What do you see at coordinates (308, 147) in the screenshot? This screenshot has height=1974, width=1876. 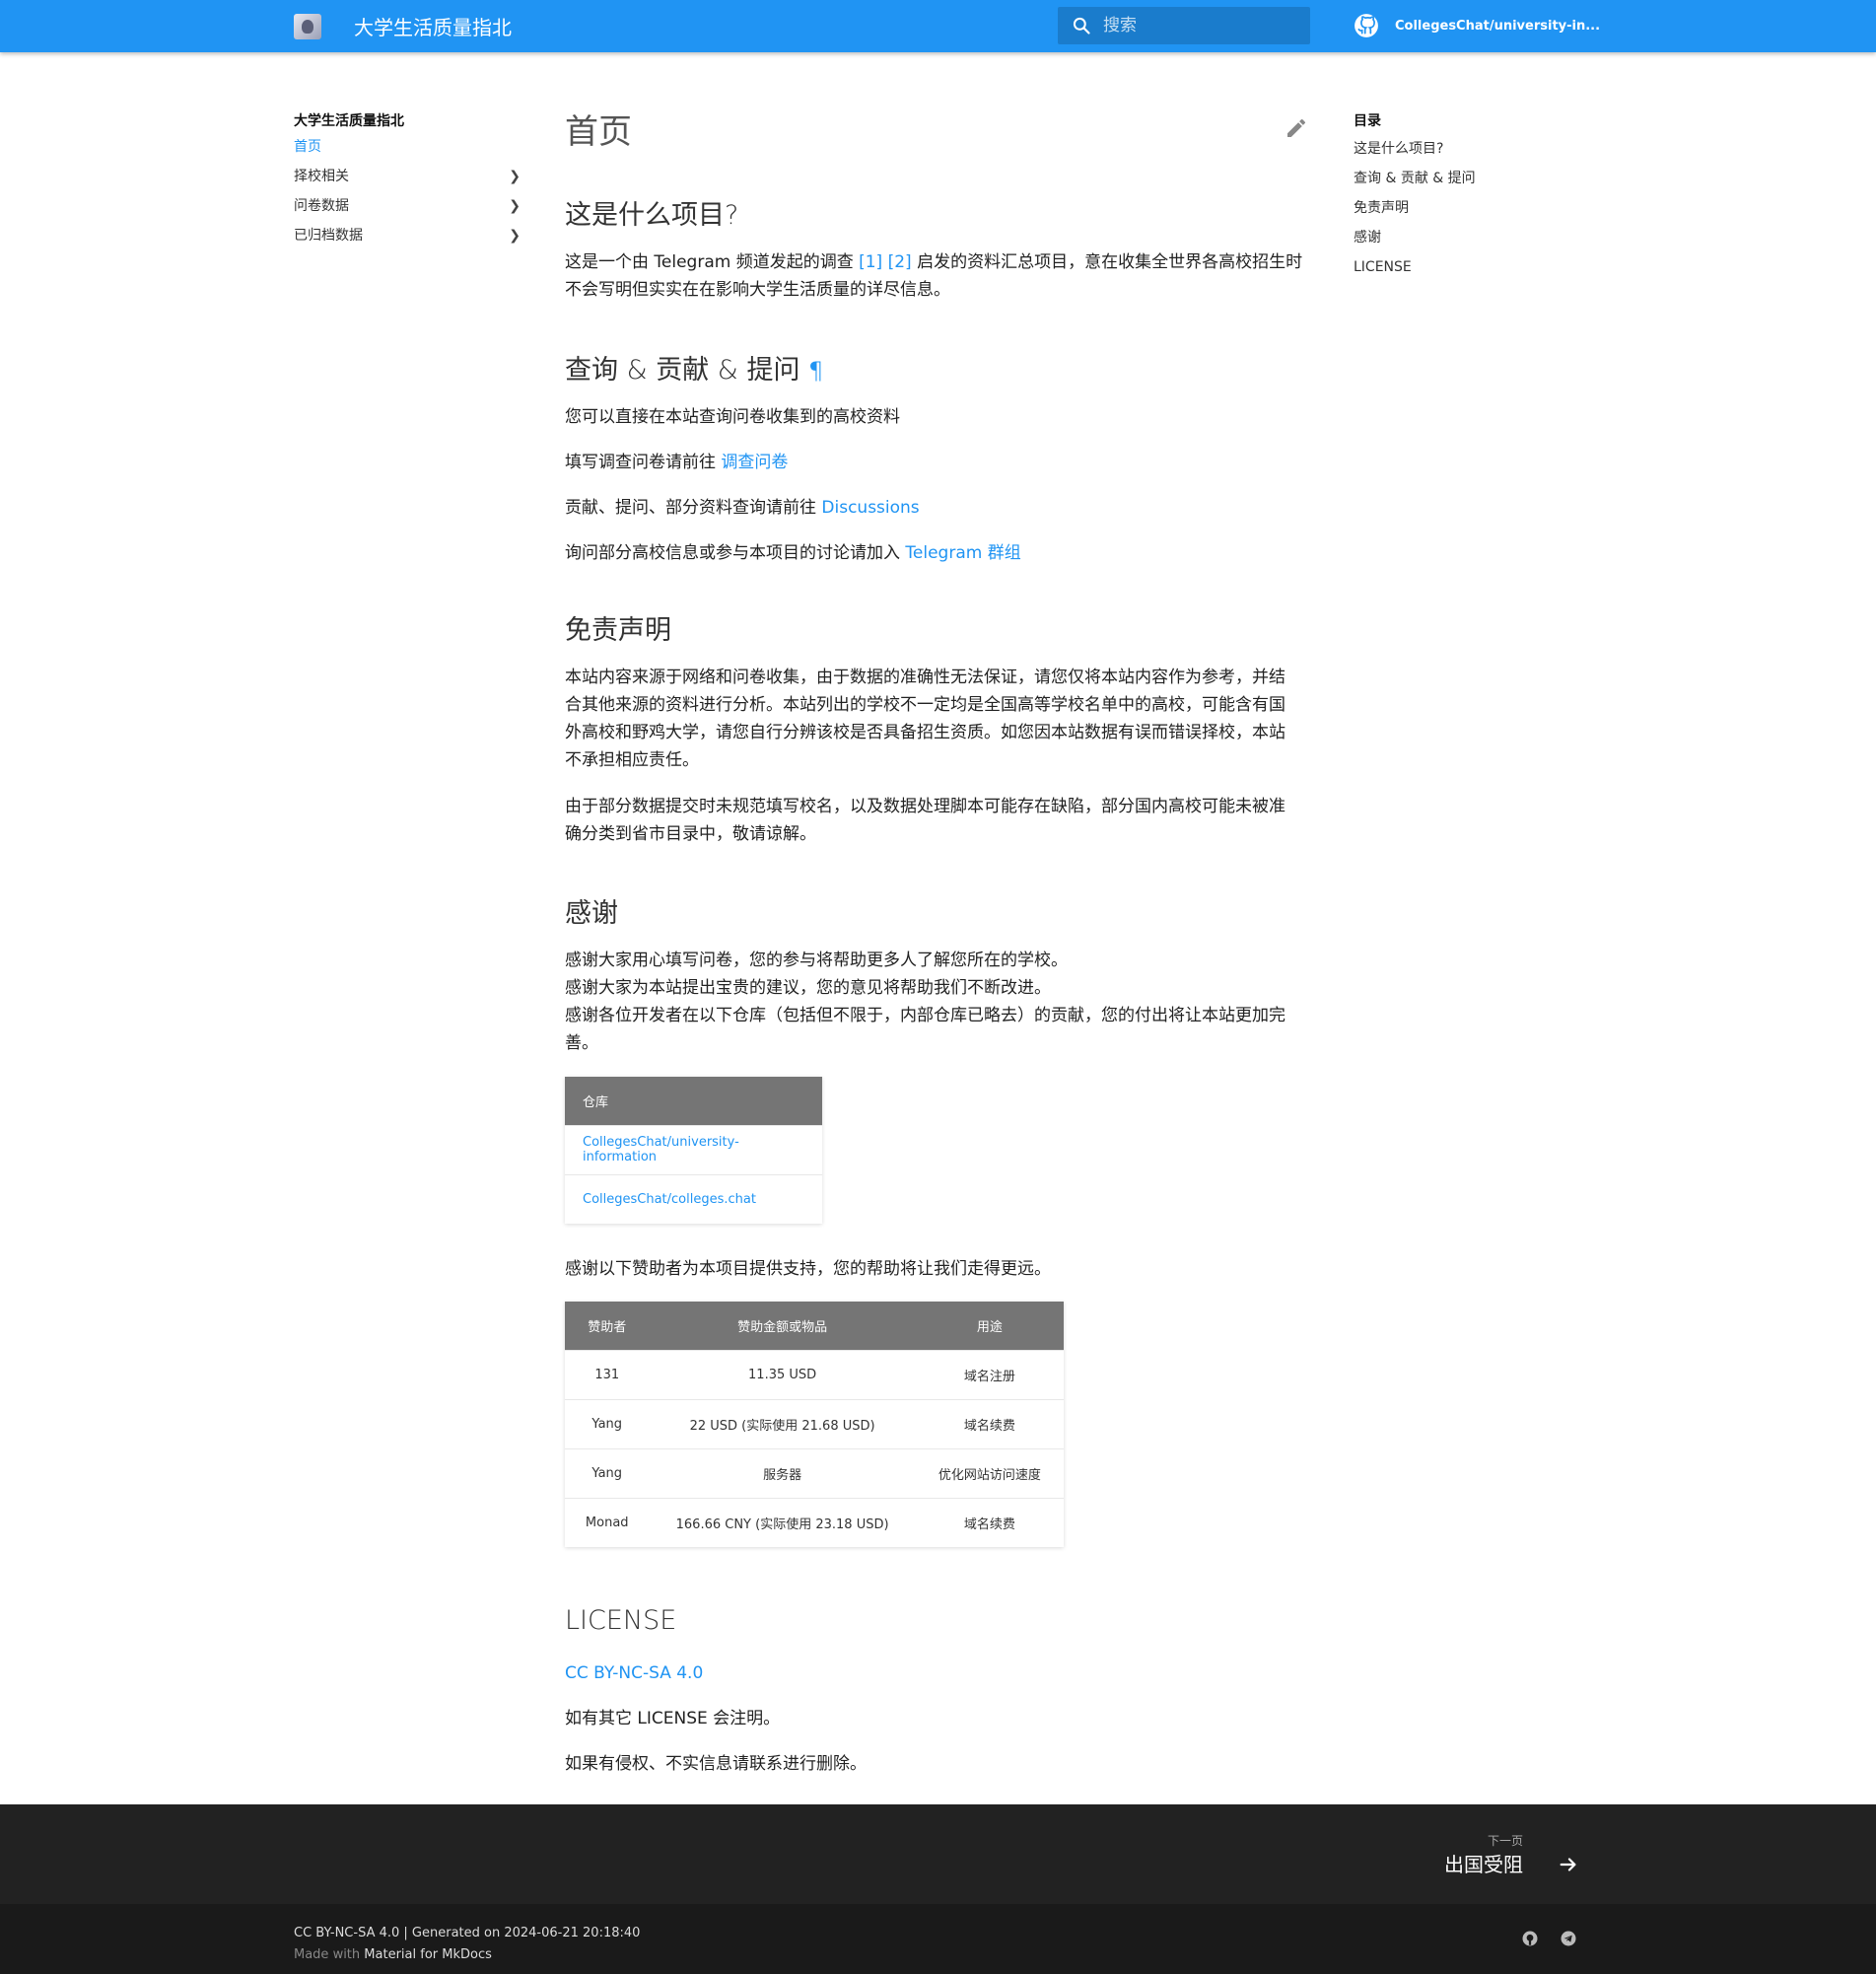 I see `nav-item-label: 首页` at bounding box center [308, 147].